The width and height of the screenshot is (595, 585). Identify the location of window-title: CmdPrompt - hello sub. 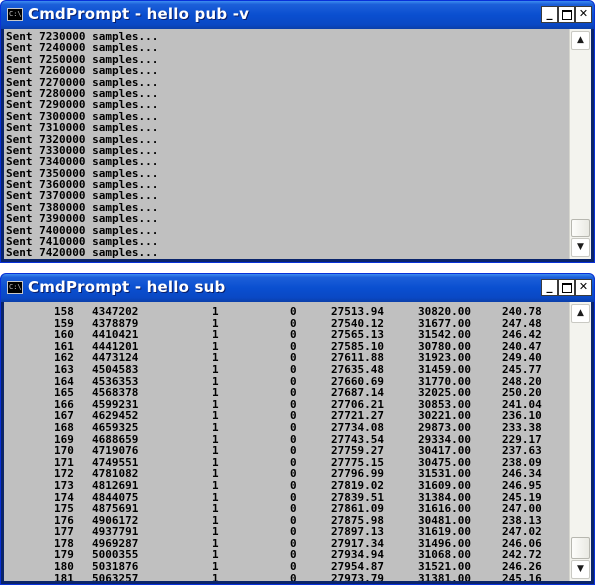
(127, 287).